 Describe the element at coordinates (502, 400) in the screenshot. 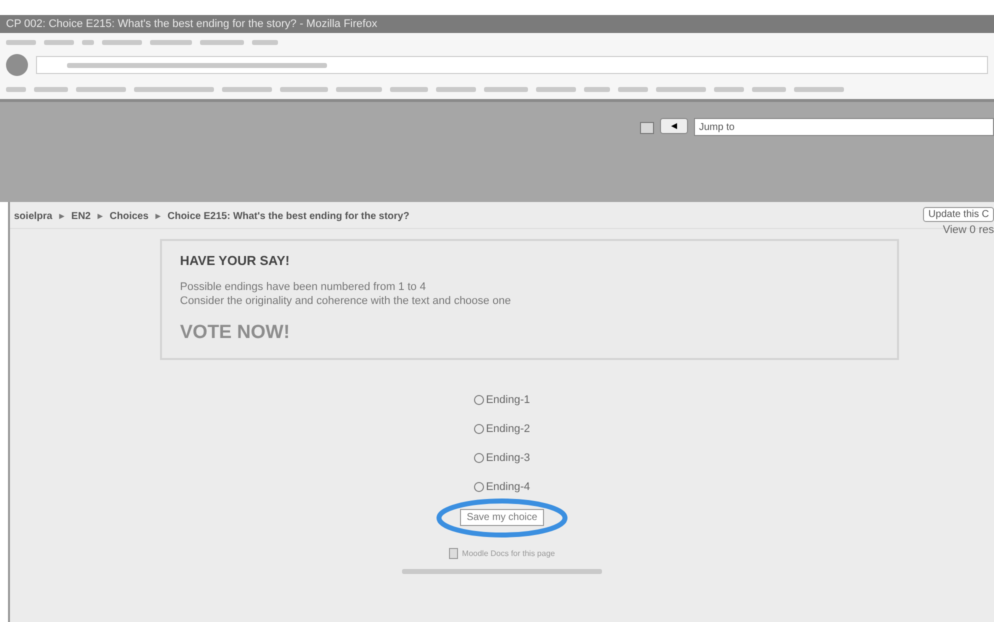

I see `ending-option: Ending-1` at that location.